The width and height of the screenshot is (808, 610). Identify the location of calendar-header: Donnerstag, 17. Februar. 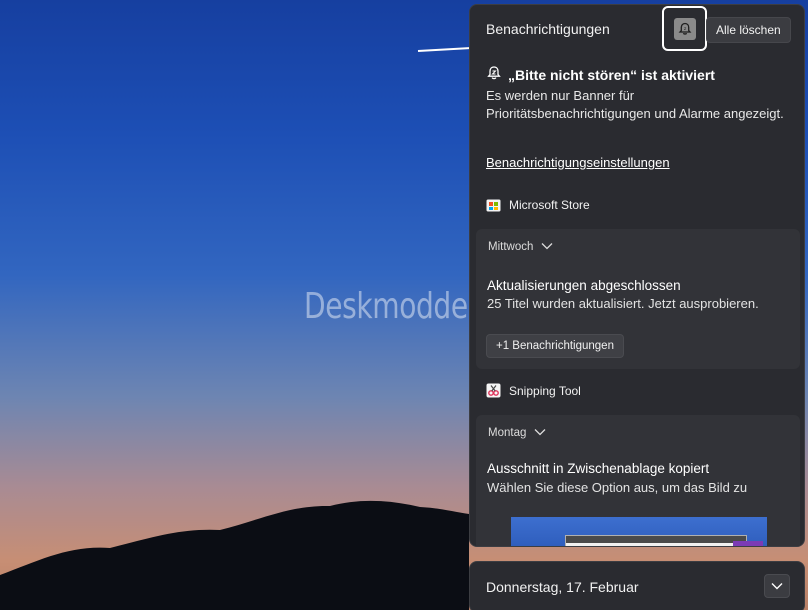
(637, 585).